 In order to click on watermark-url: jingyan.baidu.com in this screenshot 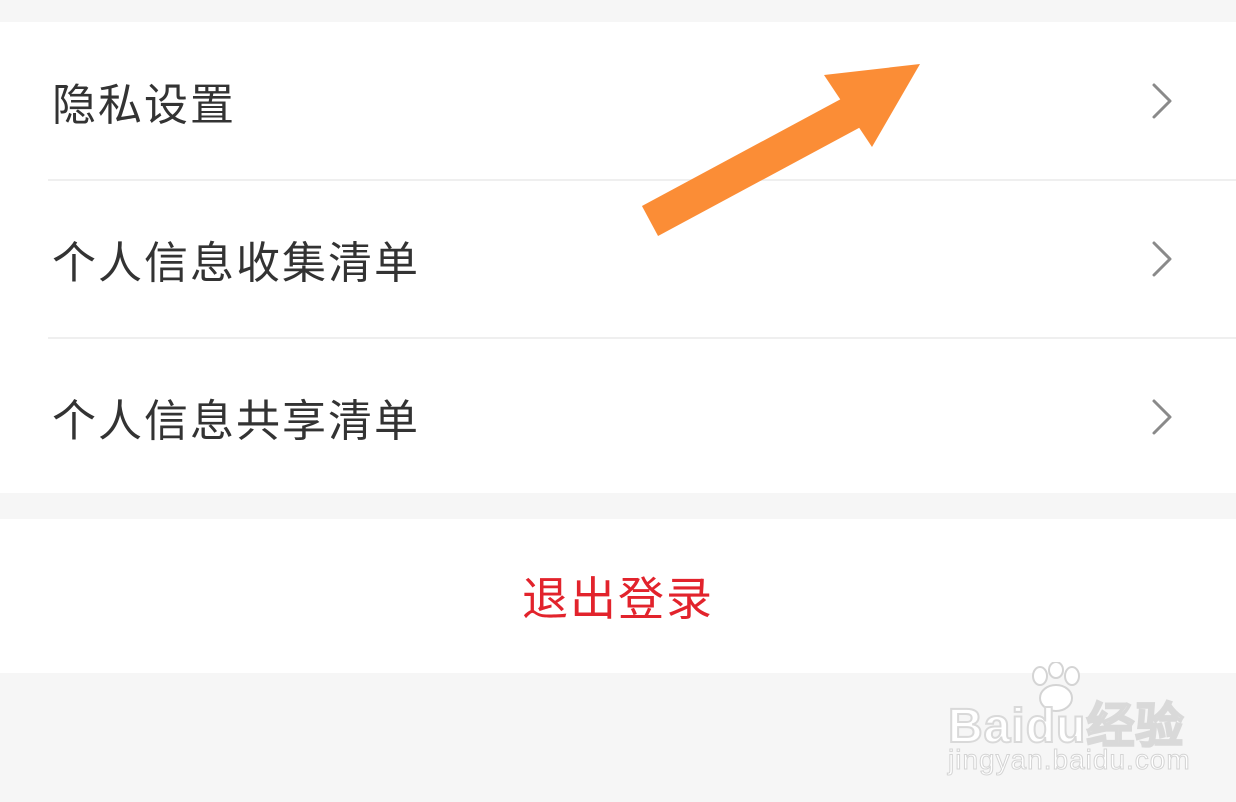, I will do `click(1069, 760)`.